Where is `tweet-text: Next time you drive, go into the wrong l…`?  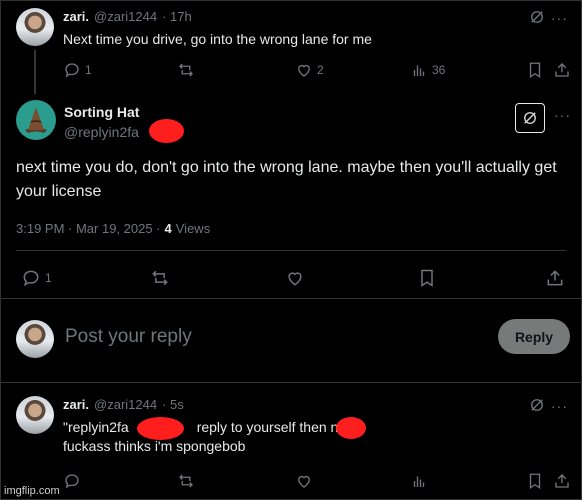
tweet-text: Next time you drive, go into the wrong l… is located at coordinates (217, 39).